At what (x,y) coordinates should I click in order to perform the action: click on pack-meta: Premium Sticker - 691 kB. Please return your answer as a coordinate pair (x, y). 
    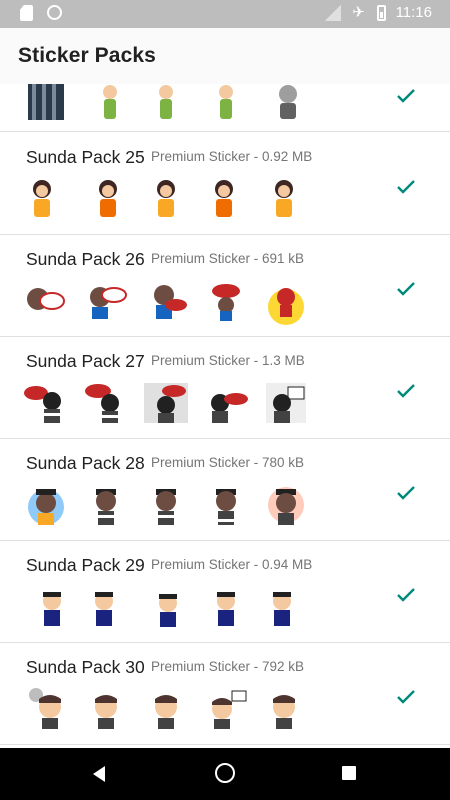
    Looking at the image, I should click on (228, 258).